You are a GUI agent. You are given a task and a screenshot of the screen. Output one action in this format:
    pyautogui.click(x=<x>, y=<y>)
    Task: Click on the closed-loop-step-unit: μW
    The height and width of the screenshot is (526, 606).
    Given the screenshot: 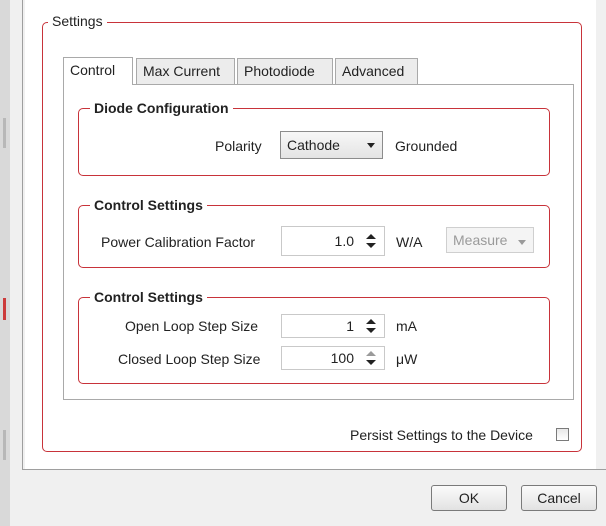 What is the action you would take?
    pyautogui.click(x=407, y=359)
    